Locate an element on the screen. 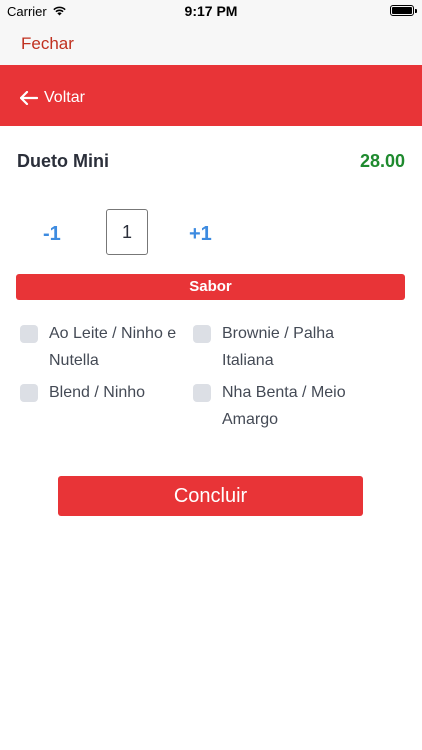  back-button: Voltar is located at coordinates (52, 98).